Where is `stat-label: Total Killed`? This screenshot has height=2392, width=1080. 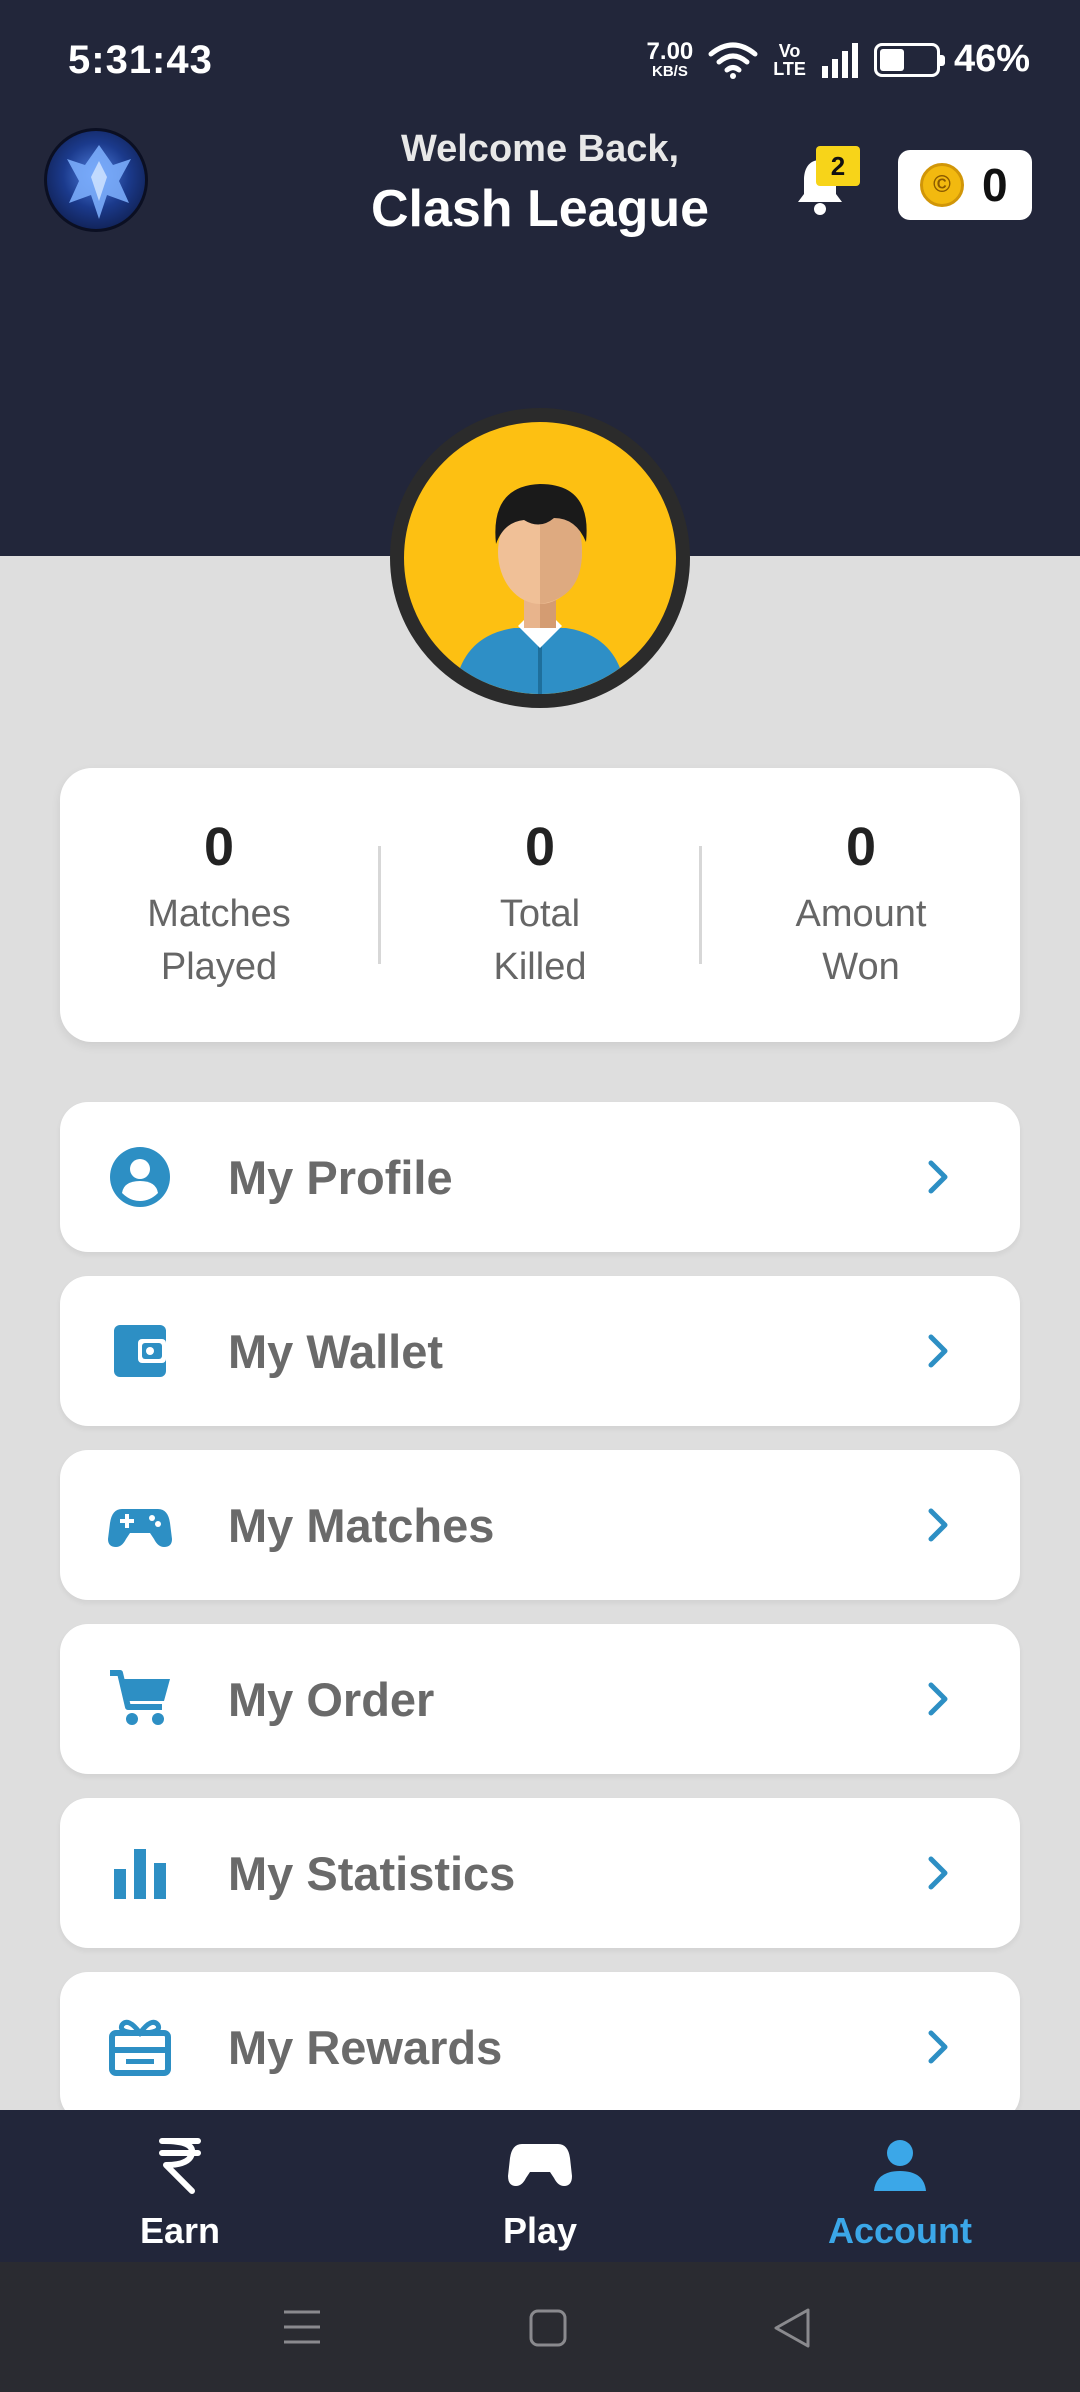 stat-label: Total Killed is located at coordinates (540, 940).